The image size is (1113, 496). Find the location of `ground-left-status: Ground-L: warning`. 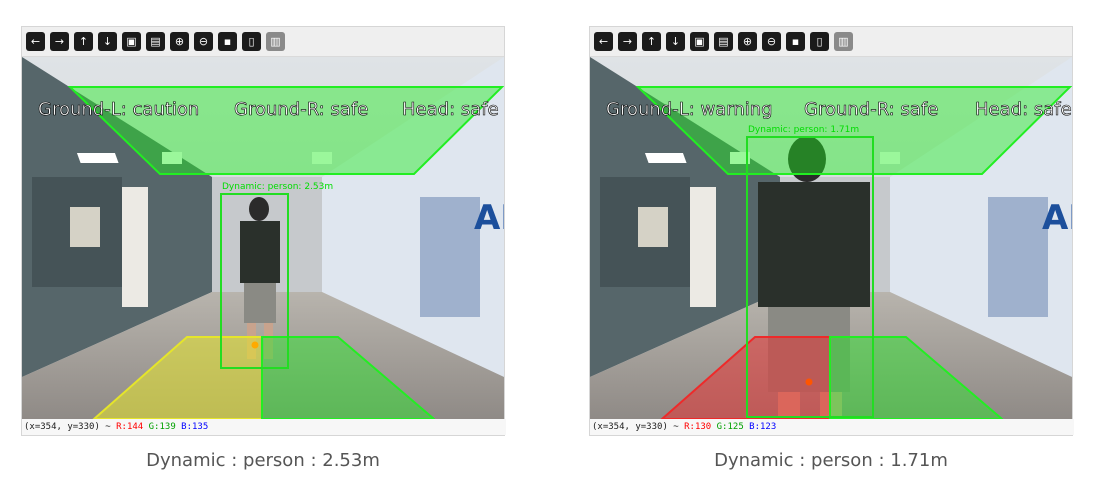

ground-left-status: Ground-L: warning is located at coordinates (689, 109).